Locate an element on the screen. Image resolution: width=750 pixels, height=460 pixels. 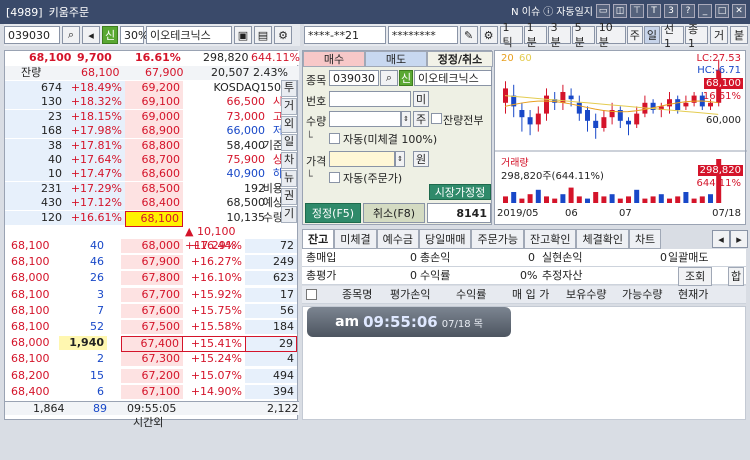
period-tab: 선1 is located at coordinates (672, 36).